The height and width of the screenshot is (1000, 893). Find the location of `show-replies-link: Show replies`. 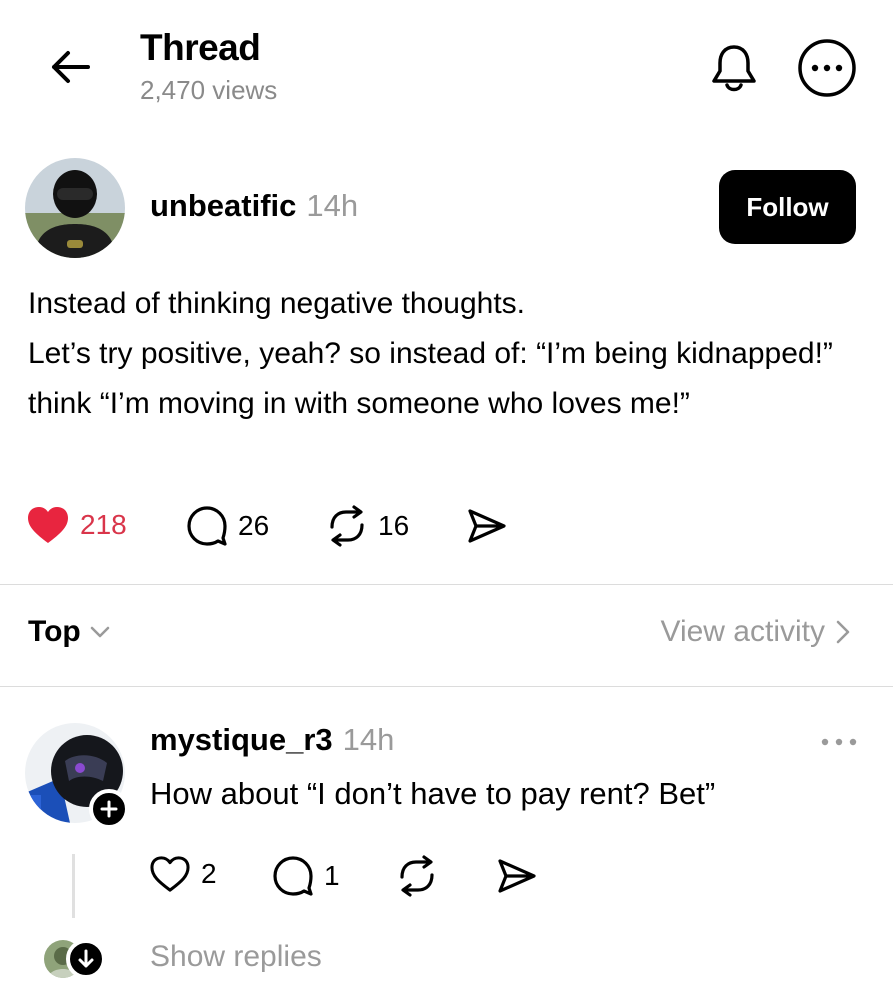

show-replies-link: Show replies is located at coordinates (236, 957).